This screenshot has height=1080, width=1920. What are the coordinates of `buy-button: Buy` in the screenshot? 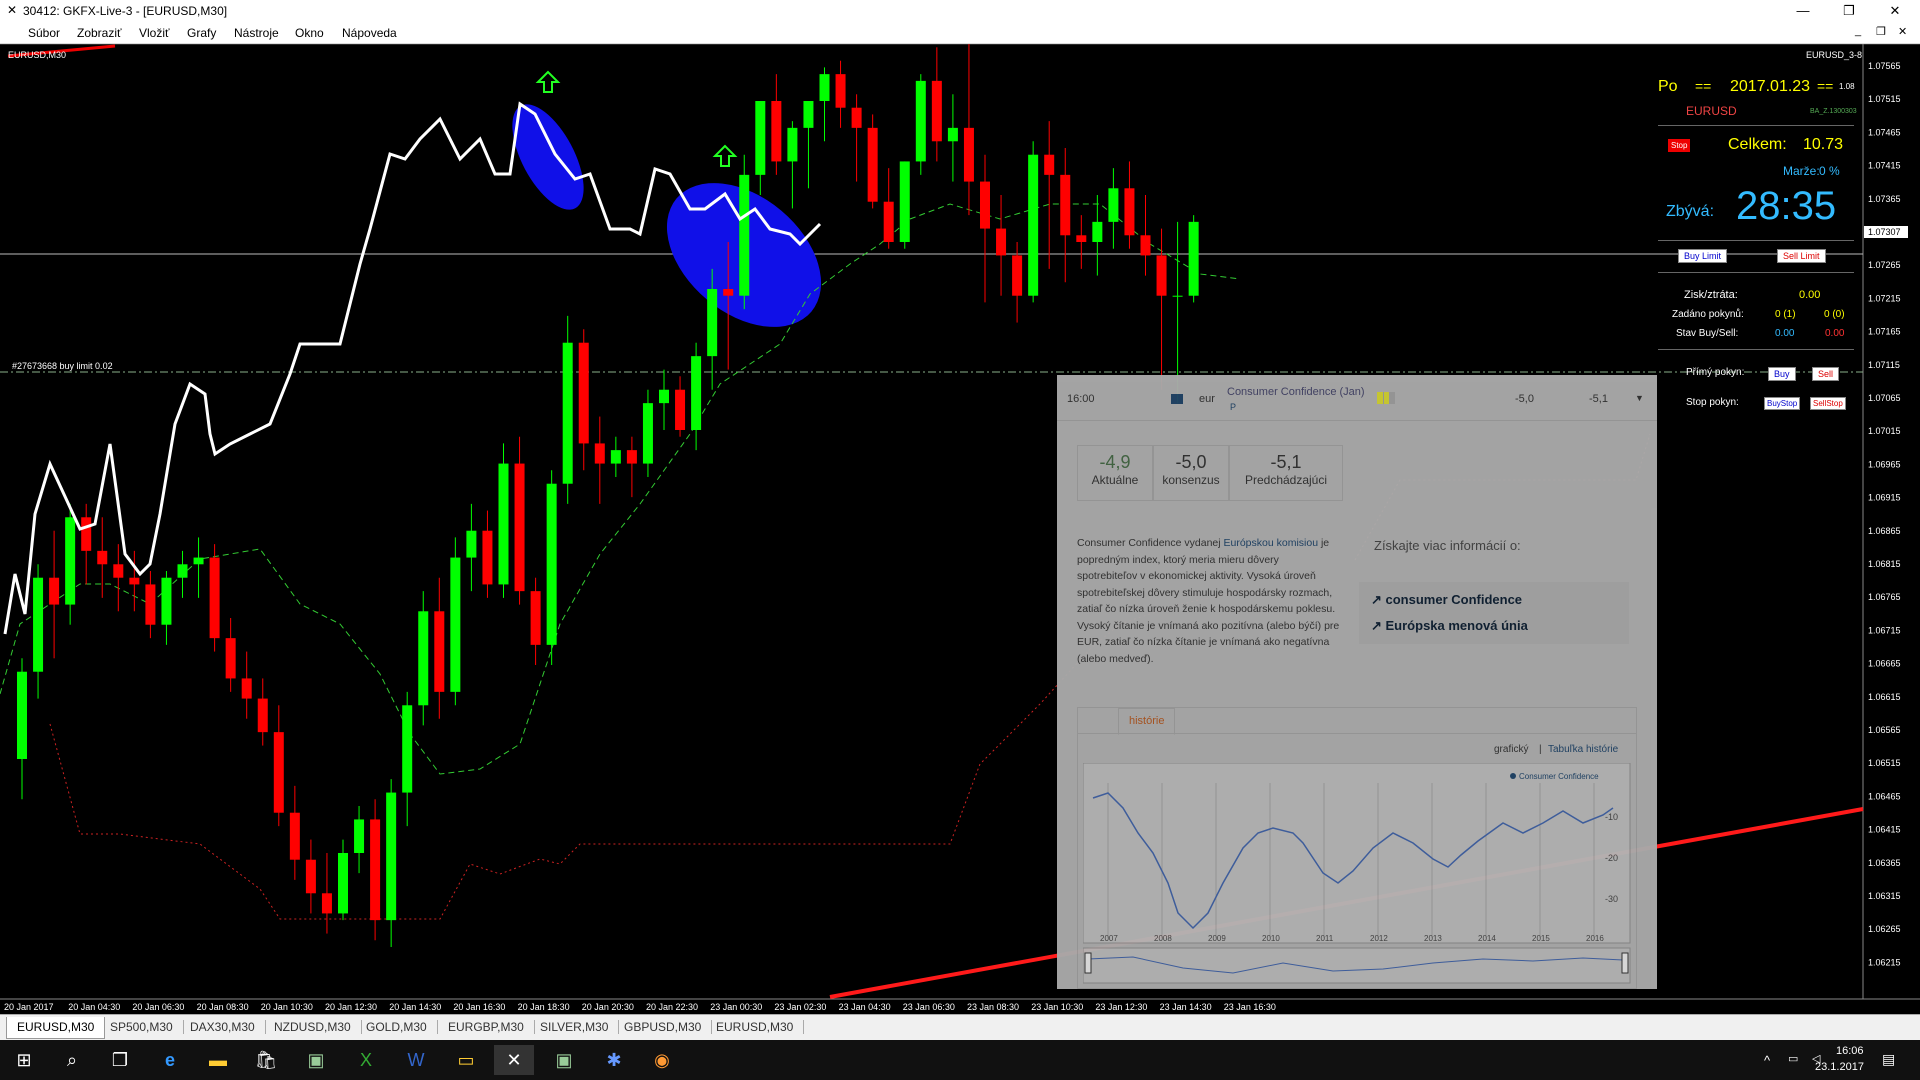 It's located at (1782, 374).